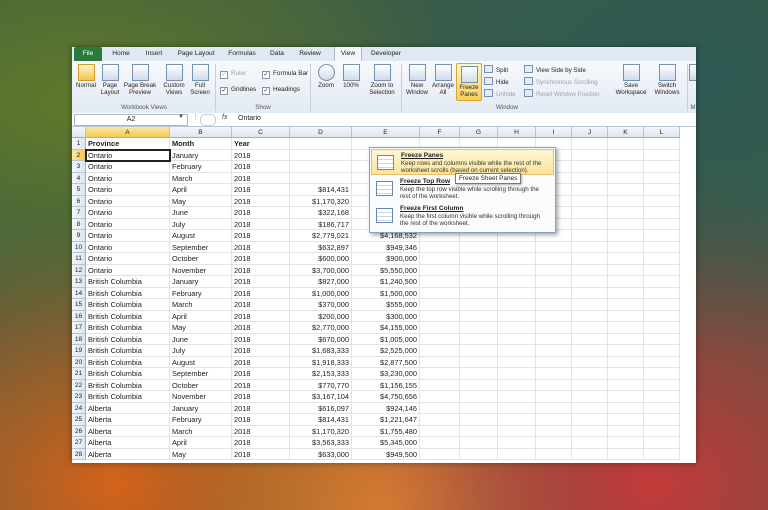  What do you see at coordinates (417, 80) in the screenshot?
I see `new-window-button: New Window` at bounding box center [417, 80].